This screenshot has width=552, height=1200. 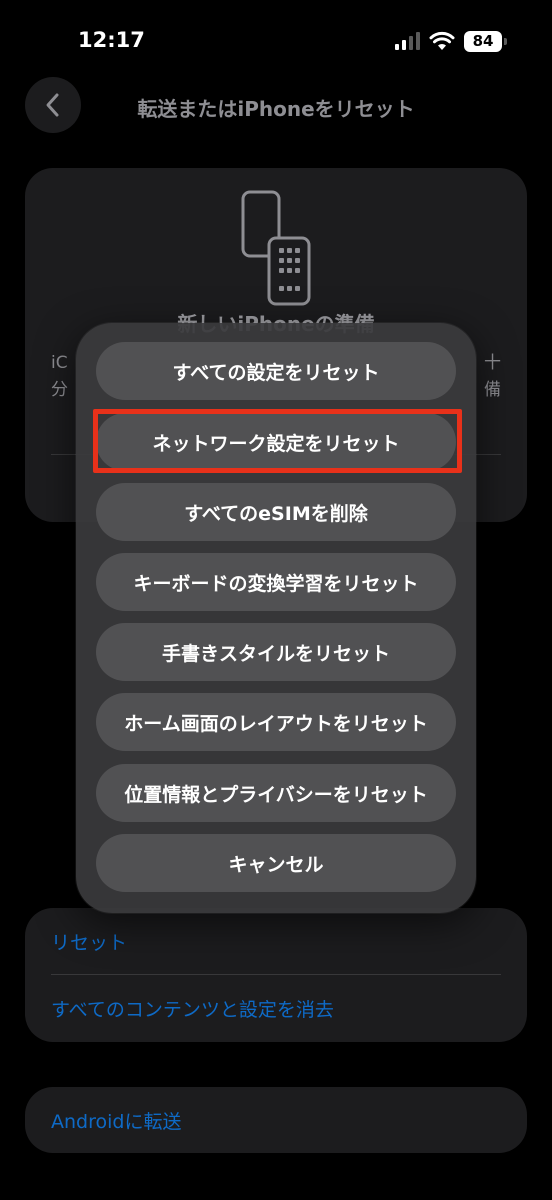 I want to click on reset-location-privacy-button: 位置情報とプライバシーをリセット, so click(x=276, y=793).